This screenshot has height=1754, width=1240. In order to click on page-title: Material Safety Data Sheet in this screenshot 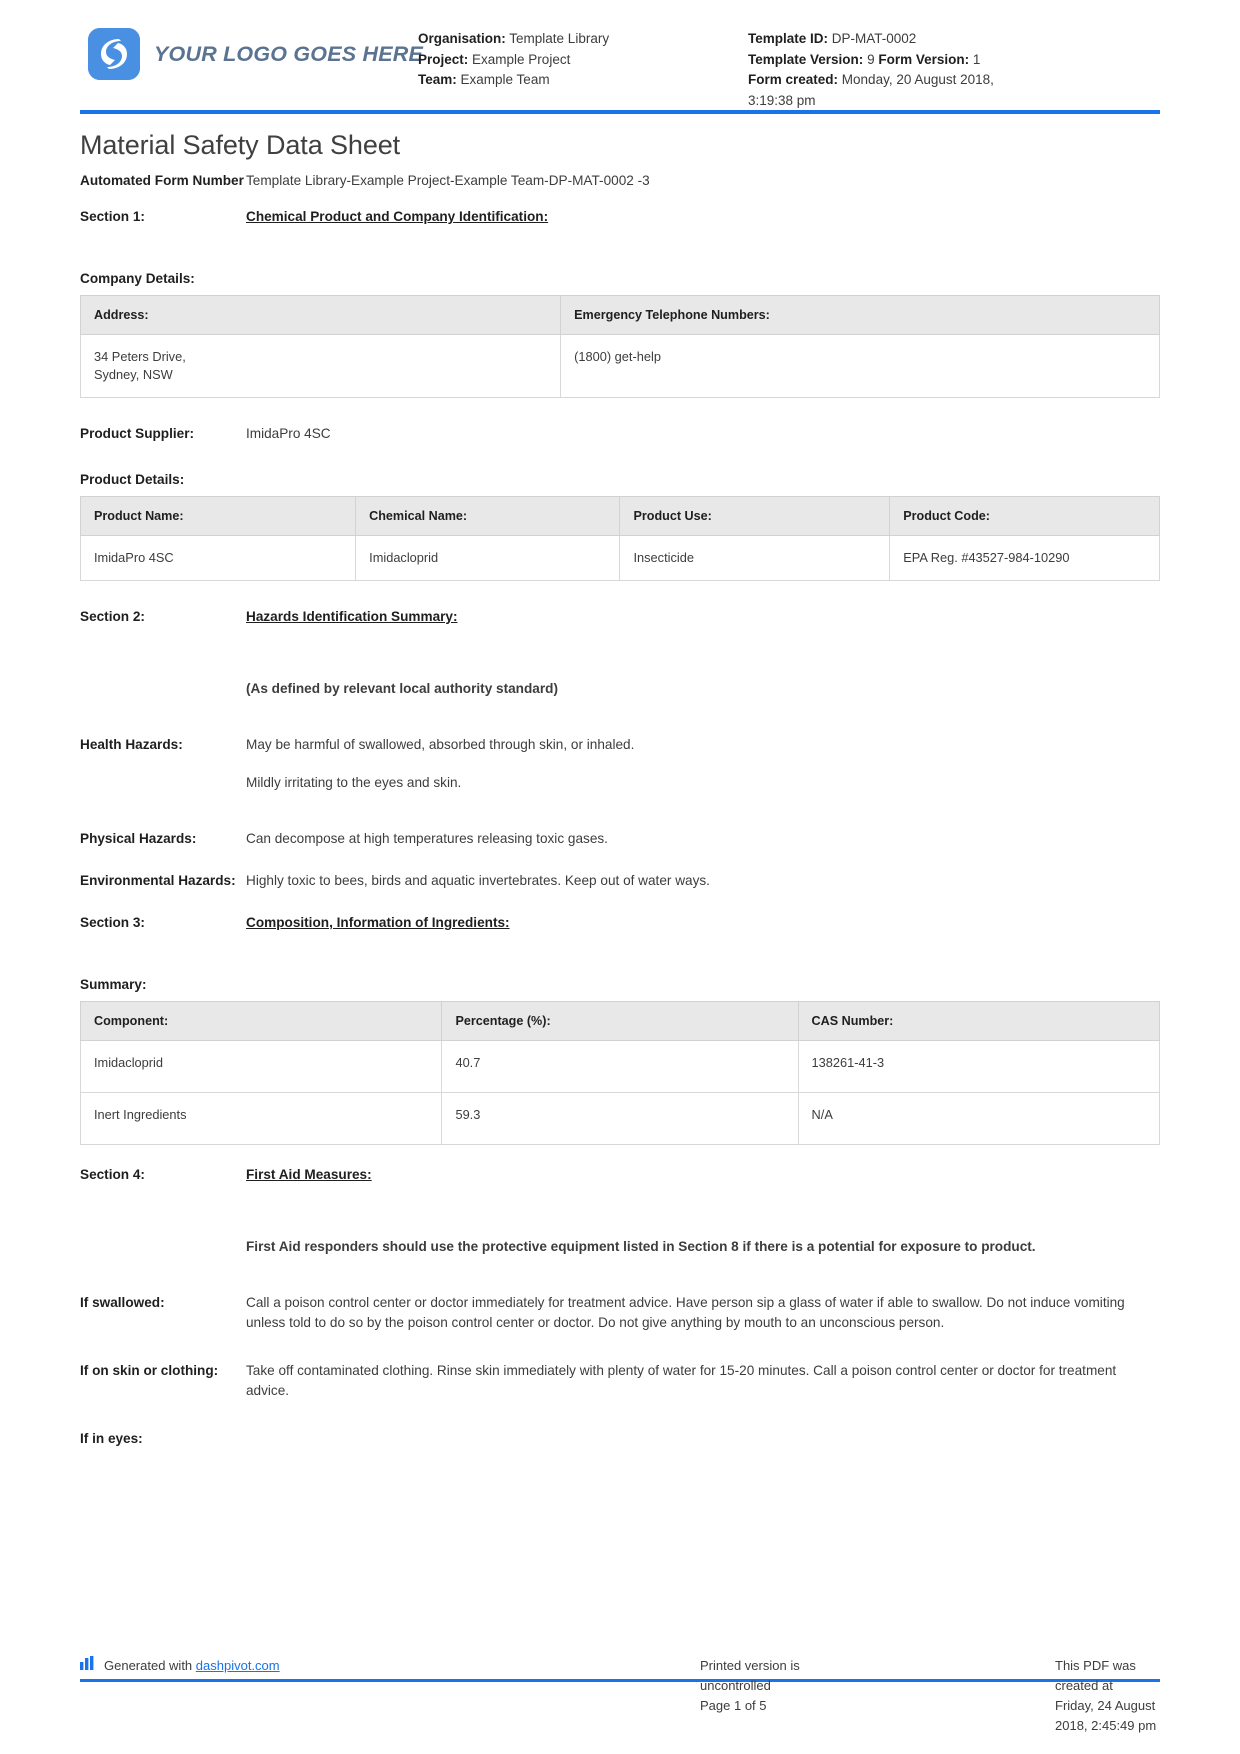, I will do `click(240, 145)`.